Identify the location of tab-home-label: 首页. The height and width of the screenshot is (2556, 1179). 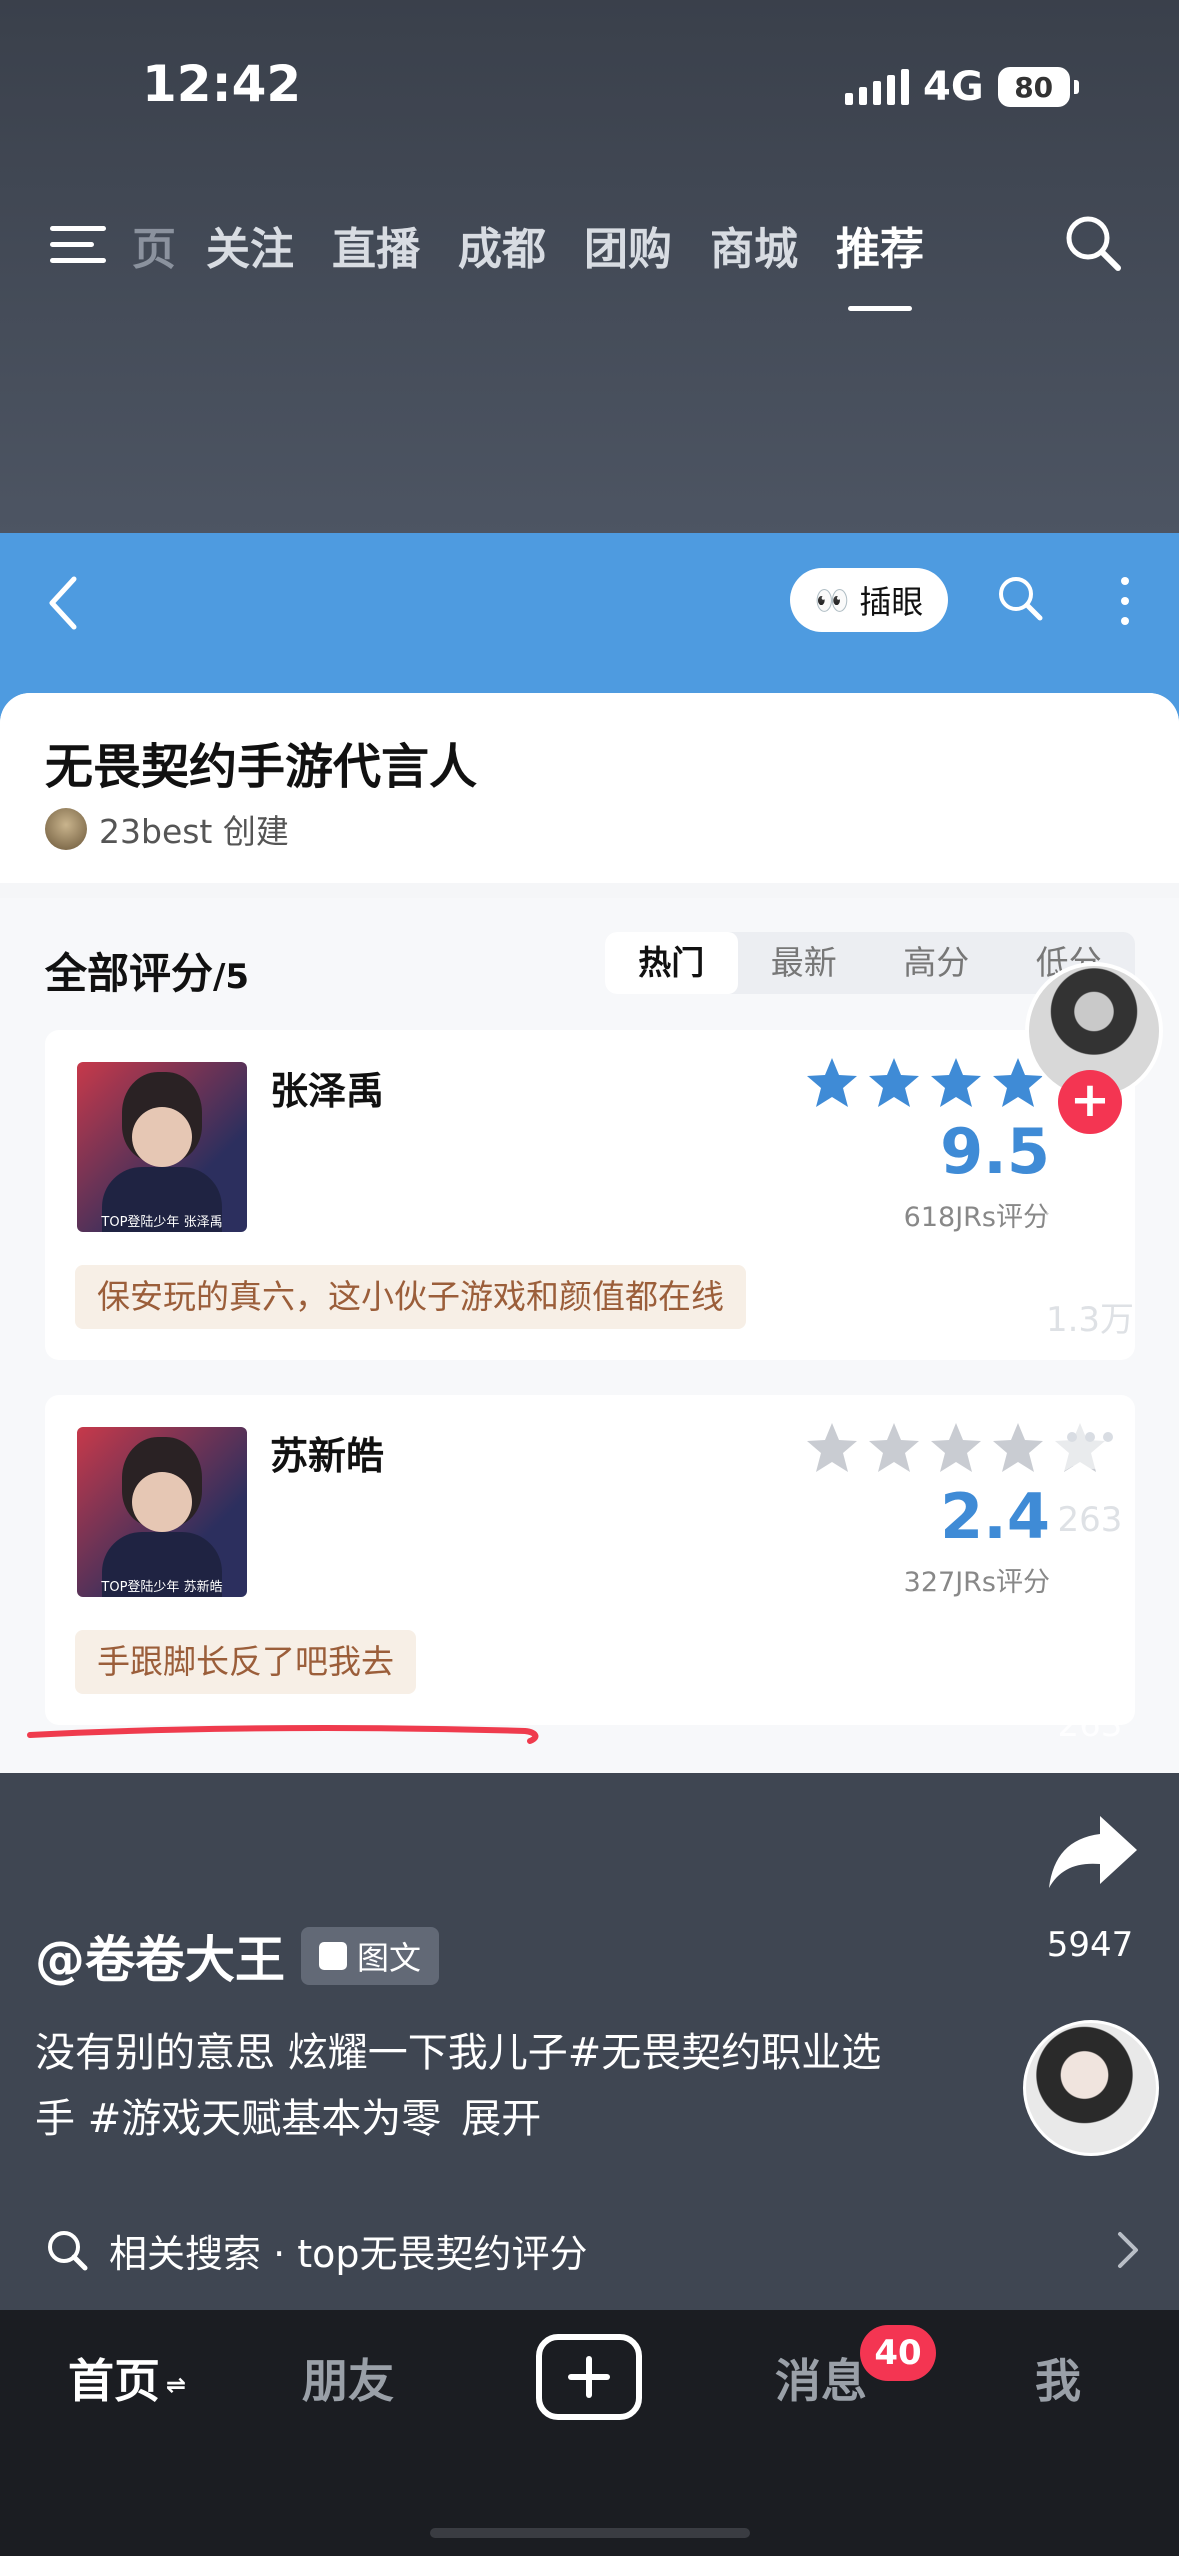
(114, 2381).